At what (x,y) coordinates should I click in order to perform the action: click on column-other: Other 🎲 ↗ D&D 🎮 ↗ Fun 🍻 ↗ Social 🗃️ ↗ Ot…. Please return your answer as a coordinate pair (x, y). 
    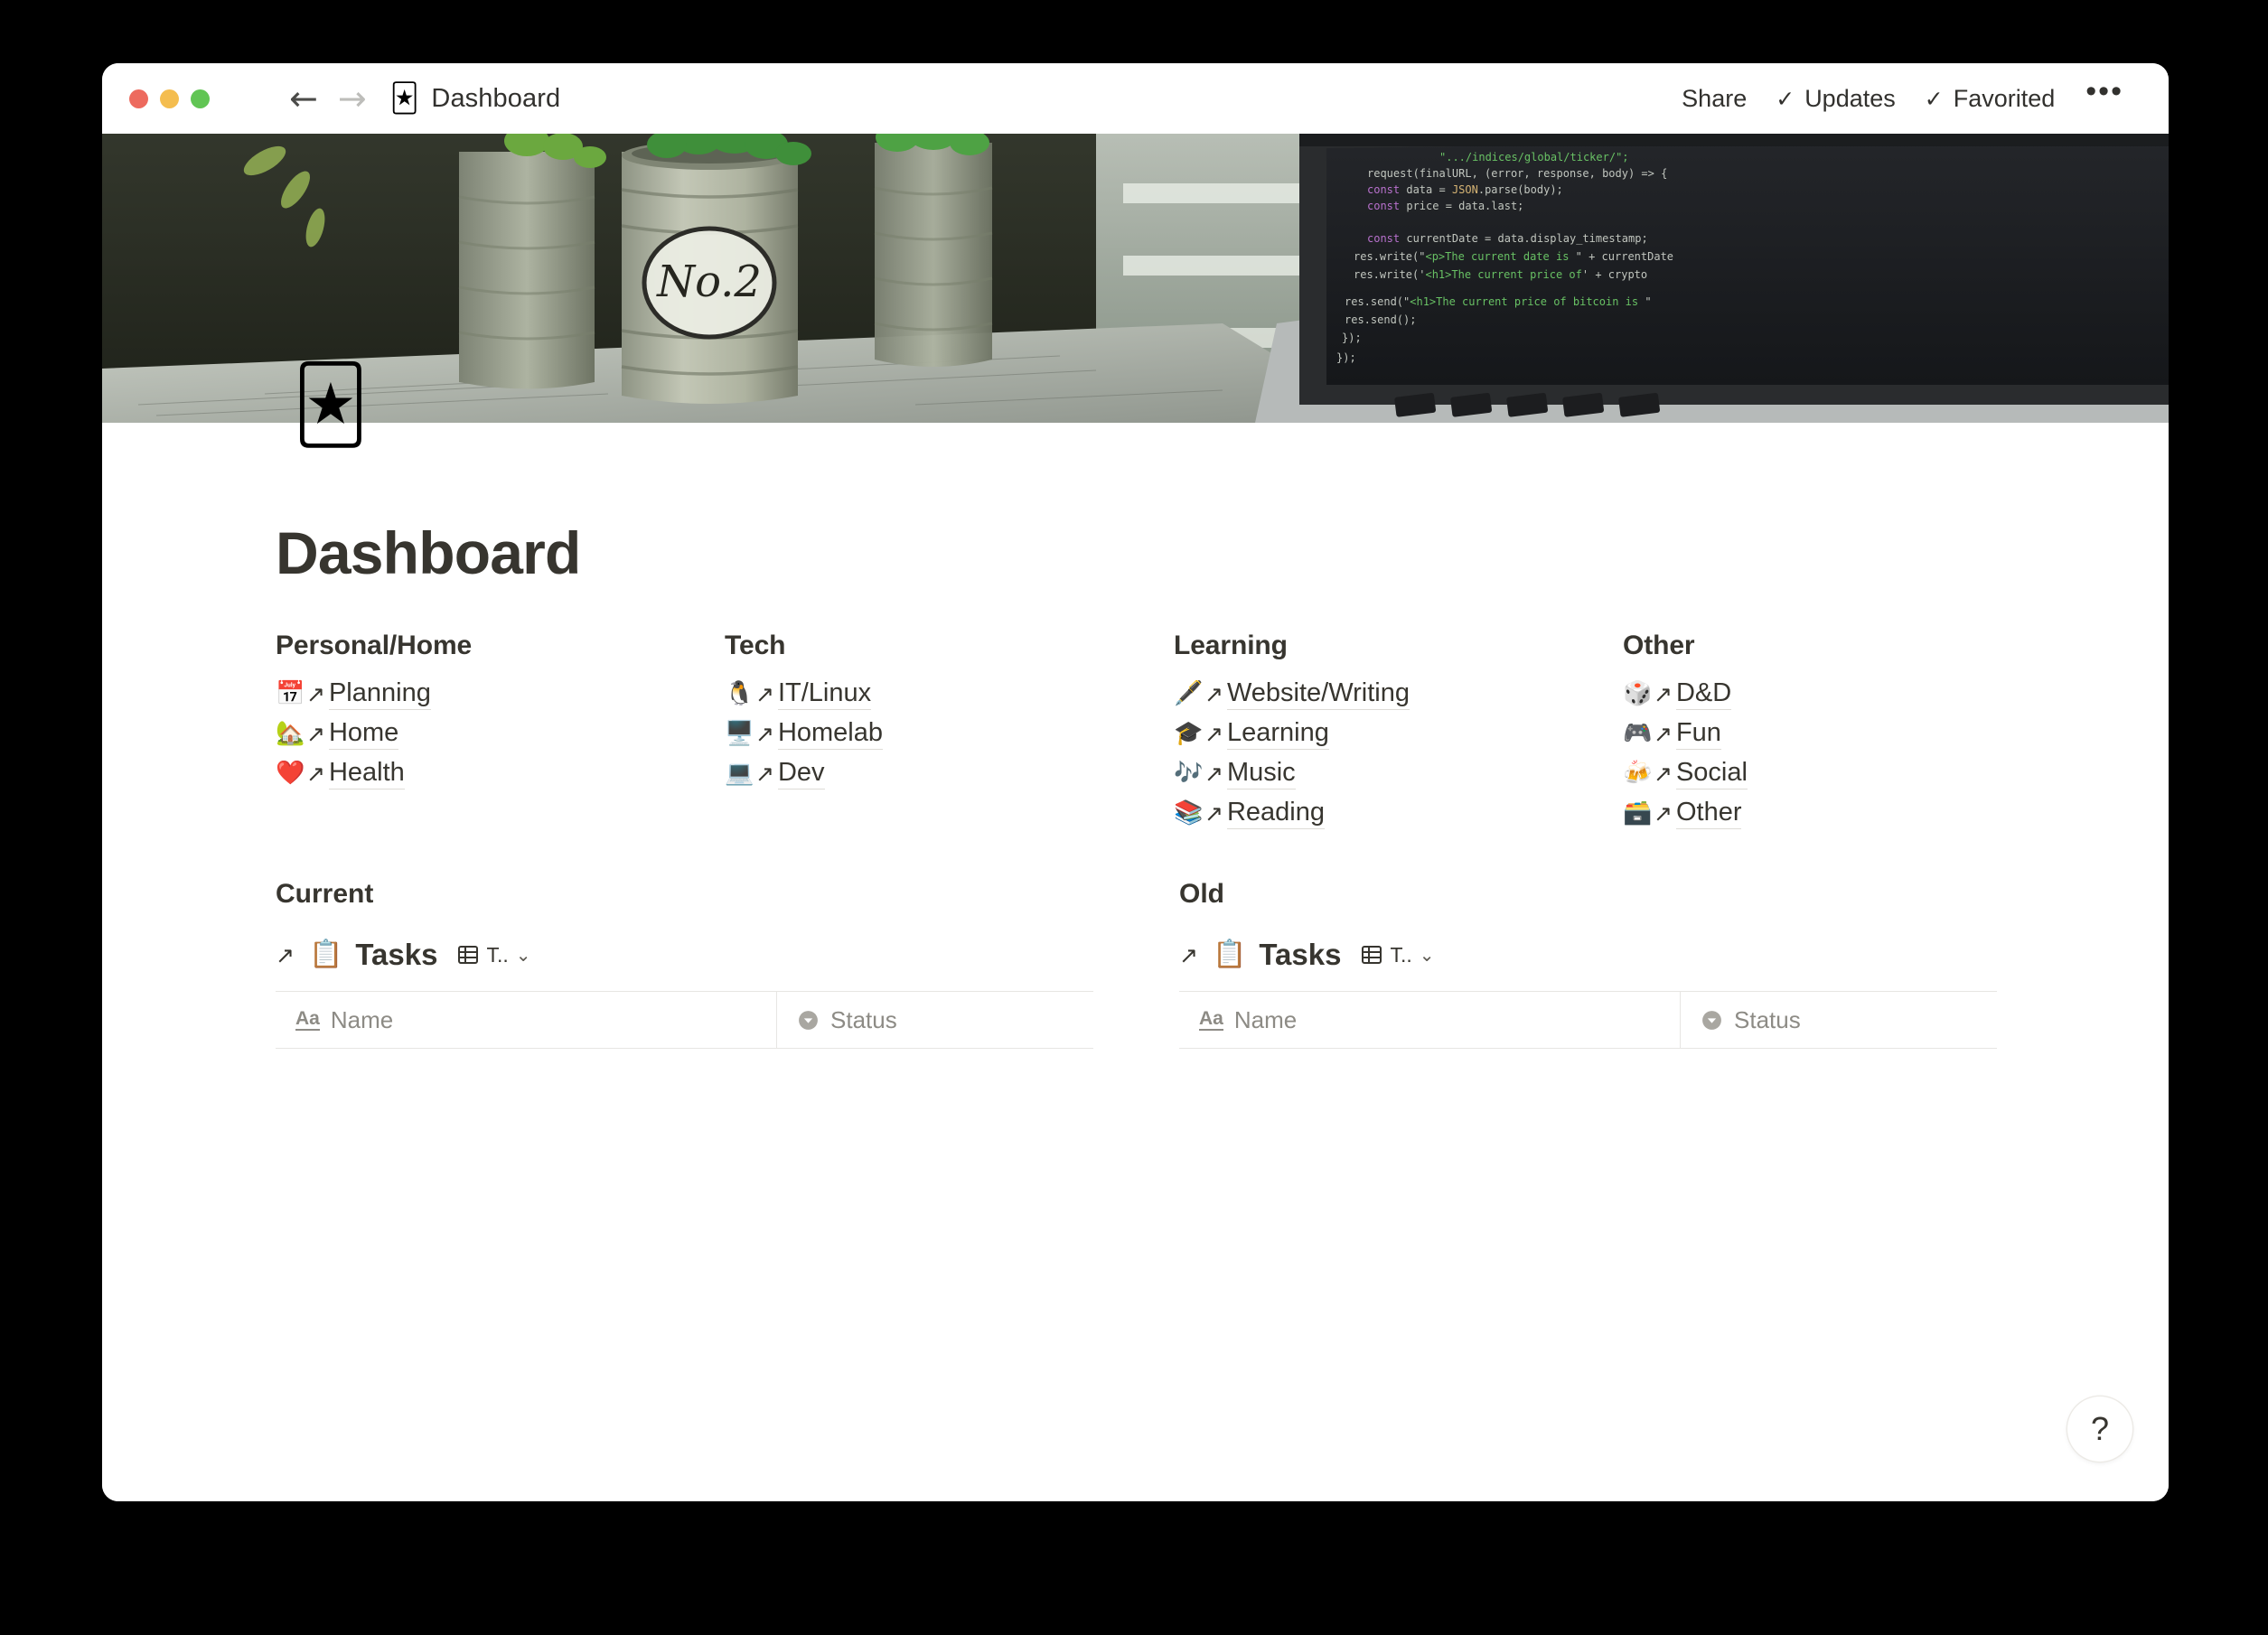
    Looking at the image, I should click on (1817, 733).